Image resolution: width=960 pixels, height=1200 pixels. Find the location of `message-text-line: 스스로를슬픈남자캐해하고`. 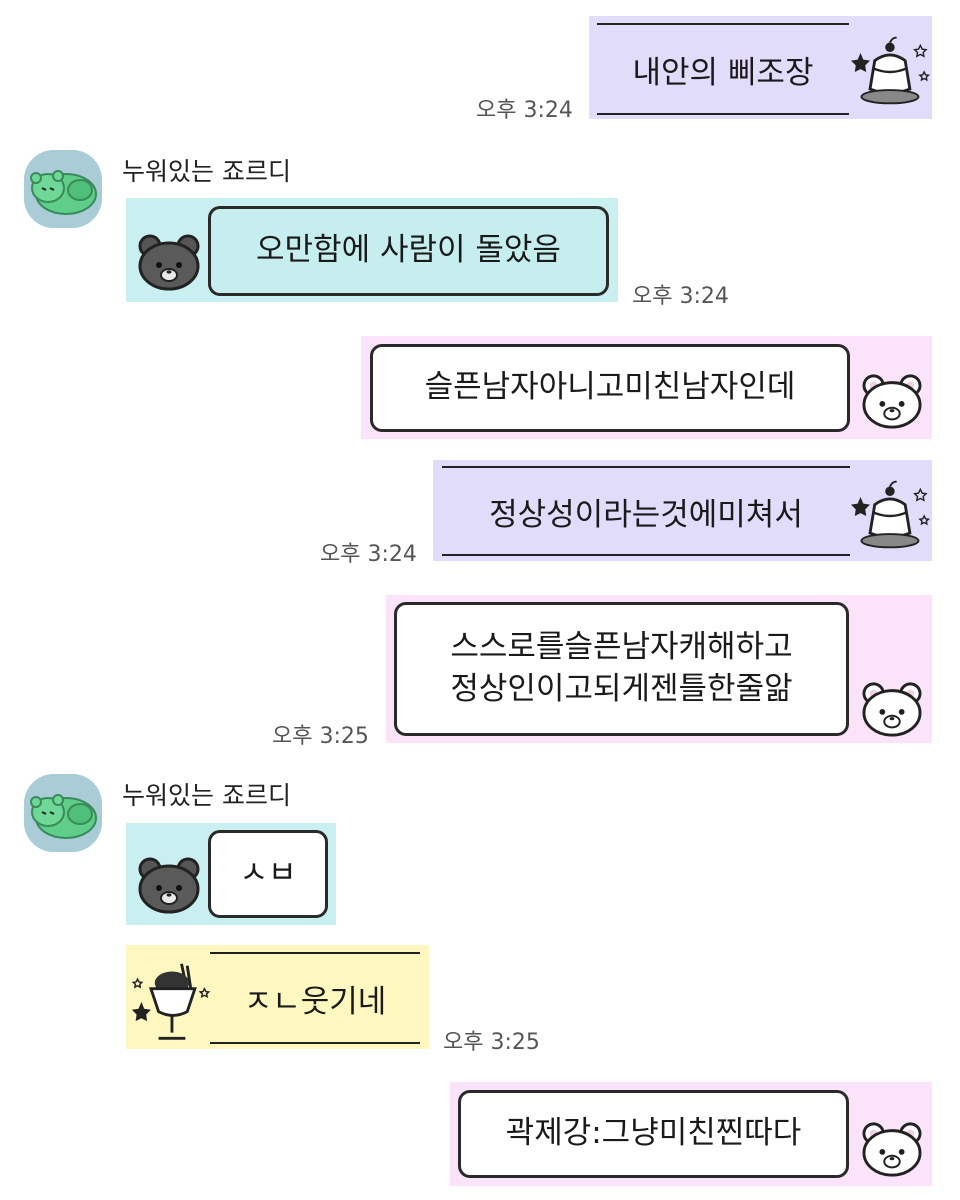

message-text-line: 스스로를슬픈남자캐해하고 is located at coordinates (621, 647).